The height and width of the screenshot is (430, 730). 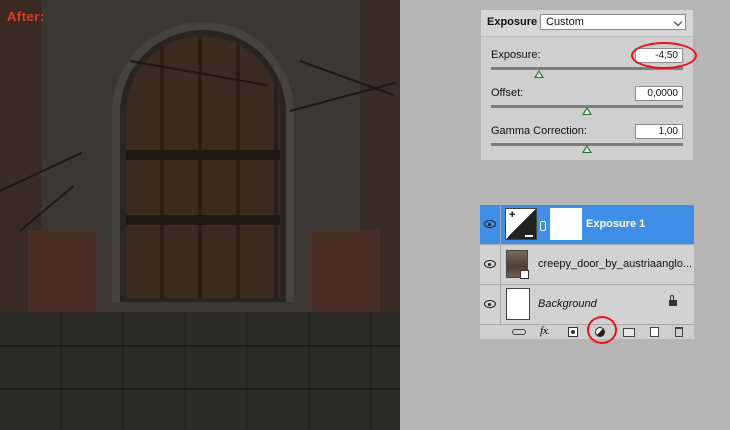 I want to click on after-label: After:, so click(x=26, y=16).